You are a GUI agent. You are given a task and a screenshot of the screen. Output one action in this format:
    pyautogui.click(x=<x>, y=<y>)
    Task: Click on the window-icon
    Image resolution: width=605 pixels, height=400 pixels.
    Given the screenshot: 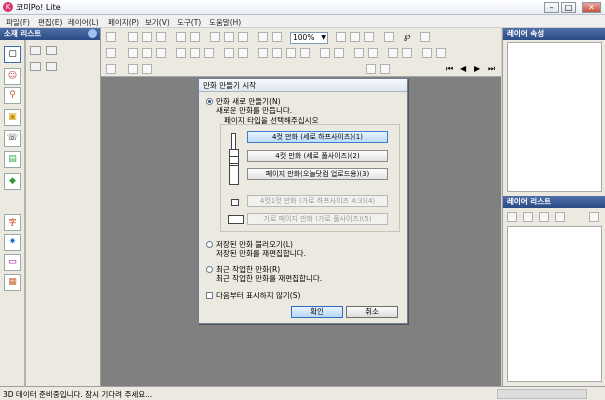 What is the action you would take?
    pyautogui.click(x=425, y=37)
    